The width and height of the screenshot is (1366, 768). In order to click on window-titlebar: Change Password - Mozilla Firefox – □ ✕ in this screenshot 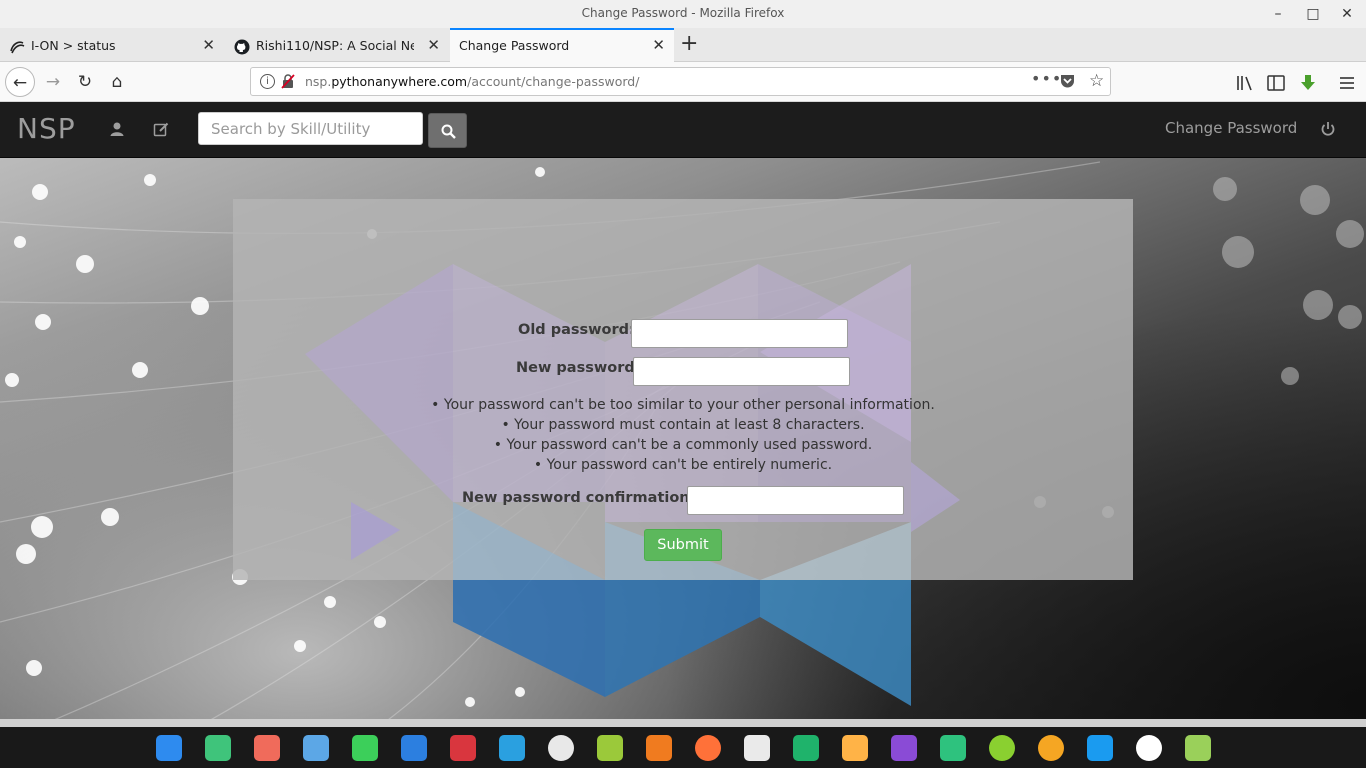, I will do `click(683, 14)`.